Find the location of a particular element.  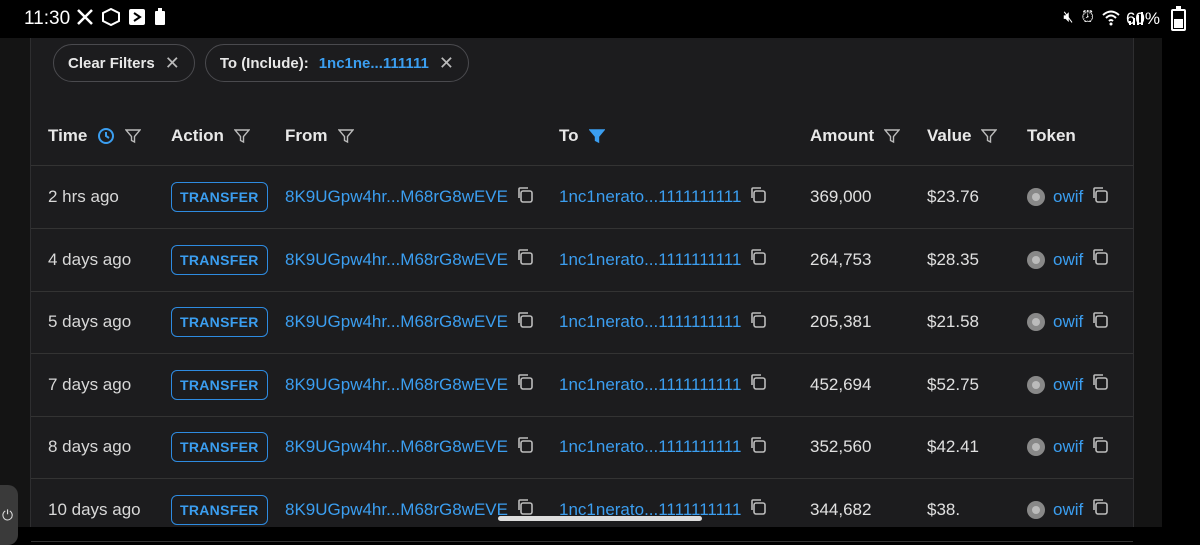

relative-time: 5 days ago is located at coordinates (90, 321).